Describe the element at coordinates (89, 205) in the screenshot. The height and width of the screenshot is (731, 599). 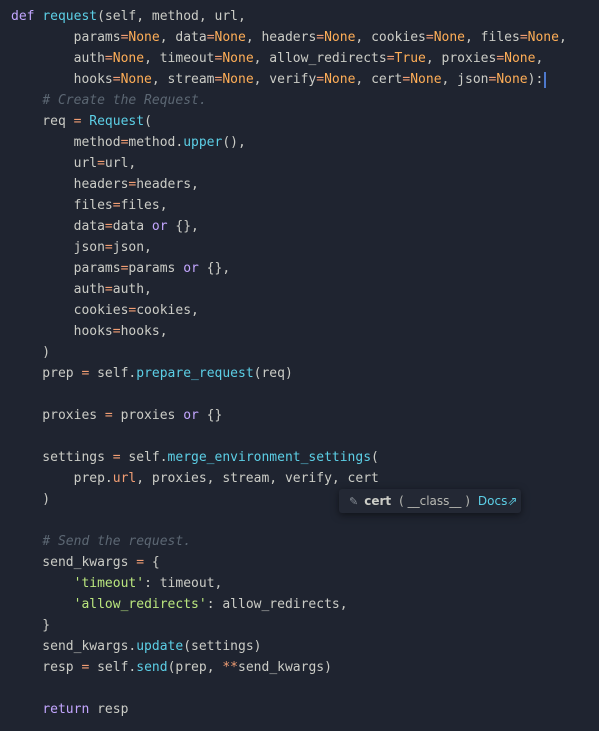
I see `code-line: files=files,` at that location.